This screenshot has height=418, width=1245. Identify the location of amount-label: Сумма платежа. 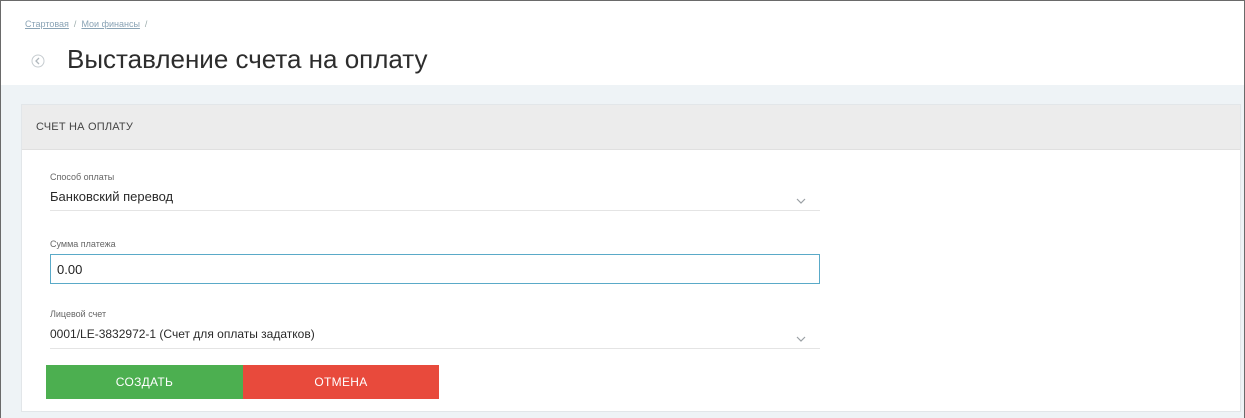
(83, 244).